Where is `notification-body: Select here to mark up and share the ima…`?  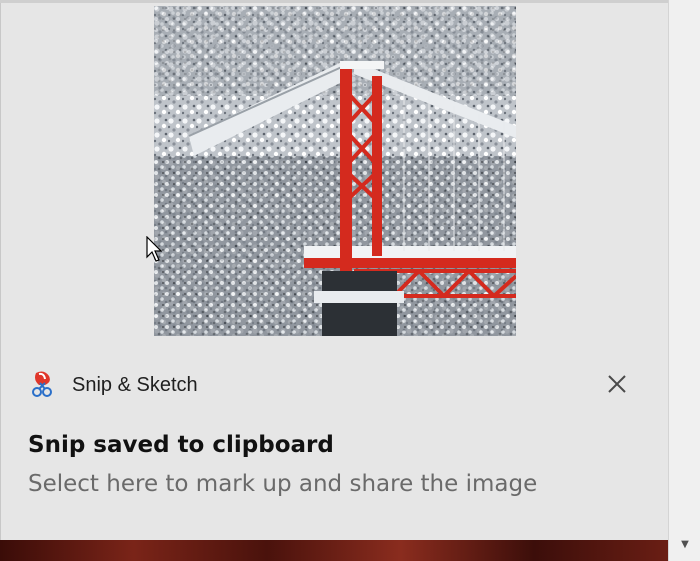 notification-body: Select here to mark up and share the ima… is located at coordinates (282, 484).